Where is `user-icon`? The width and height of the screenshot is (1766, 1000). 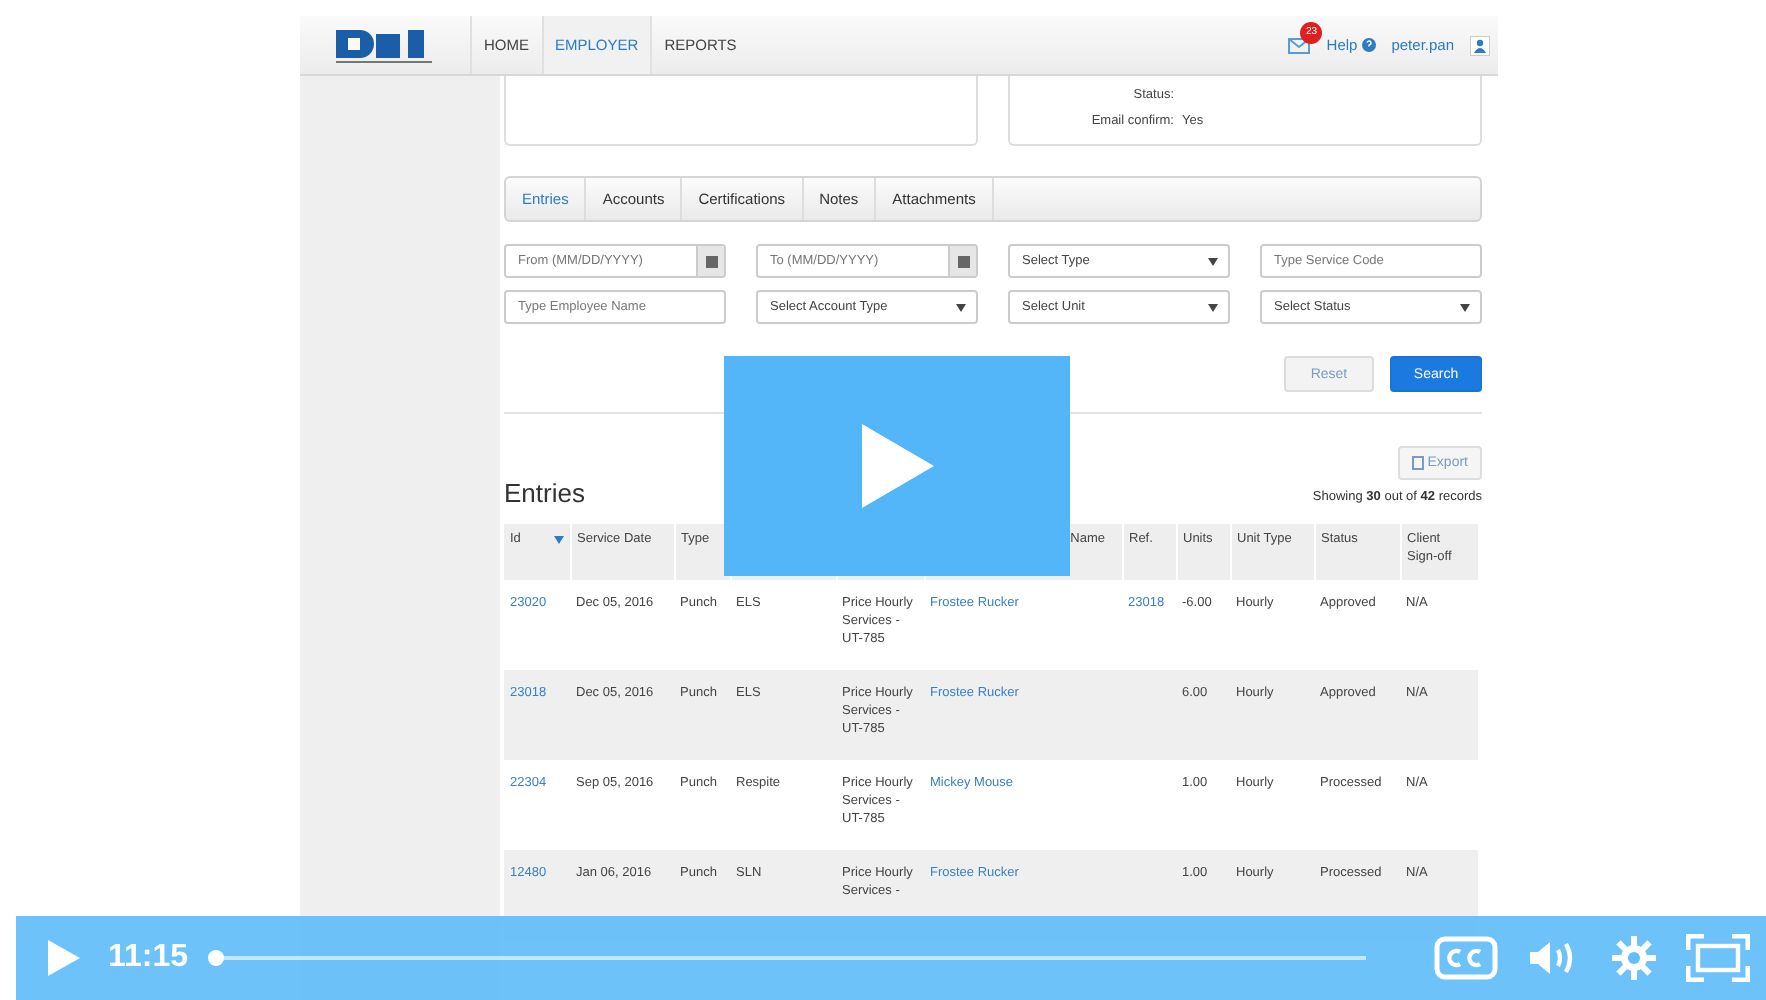 user-icon is located at coordinates (1480, 45).